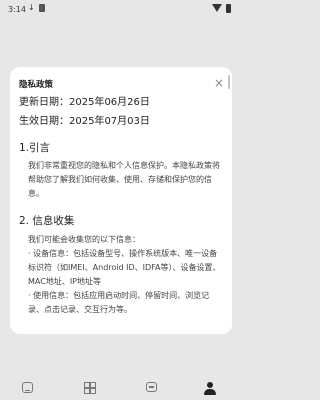  Describe the element at coordinates (17, 9) in the screenshot. I see `status-time: 3:14` at that location.